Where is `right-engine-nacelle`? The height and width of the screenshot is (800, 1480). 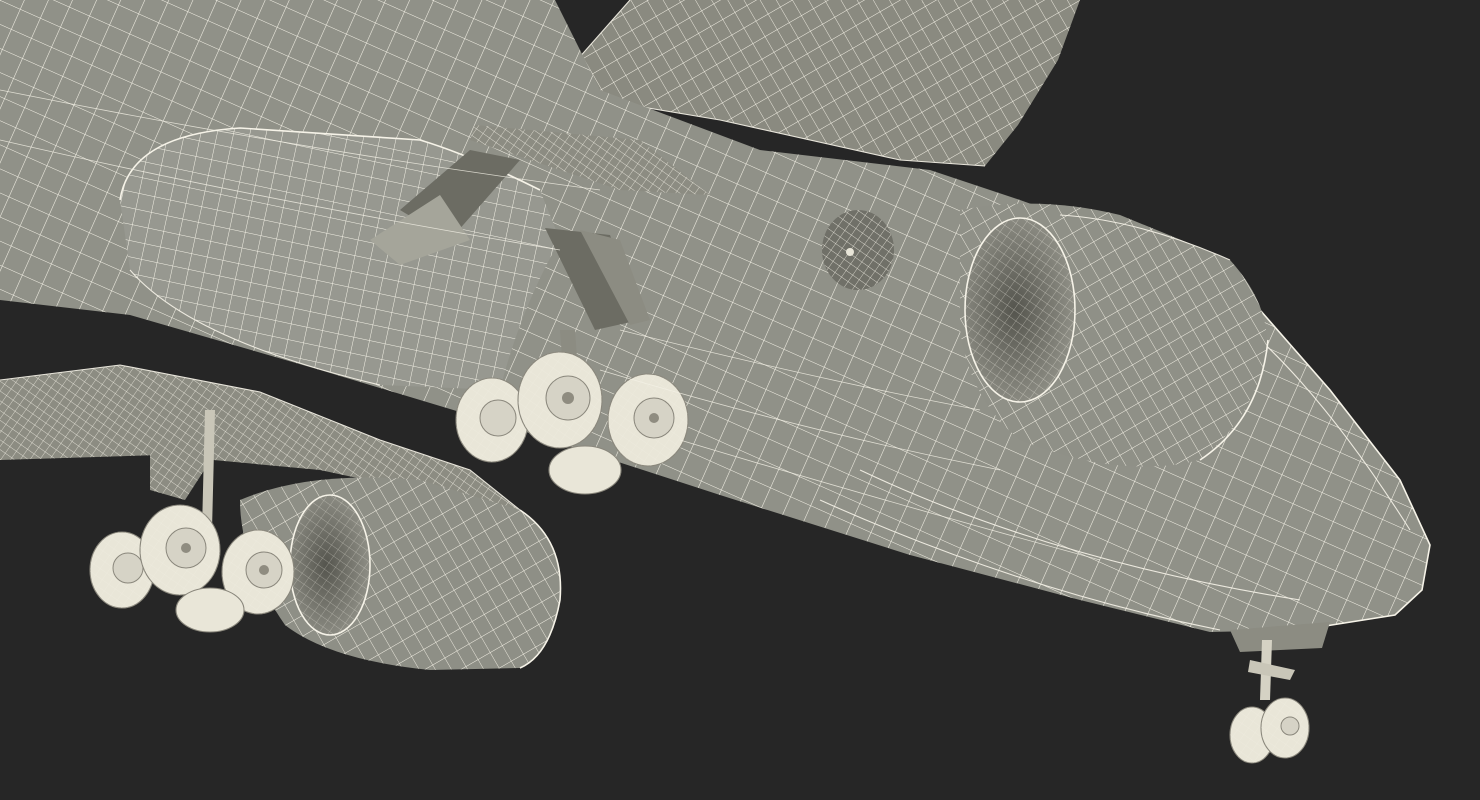 right-engine-nacelle is located at coordinates (1114, 335).